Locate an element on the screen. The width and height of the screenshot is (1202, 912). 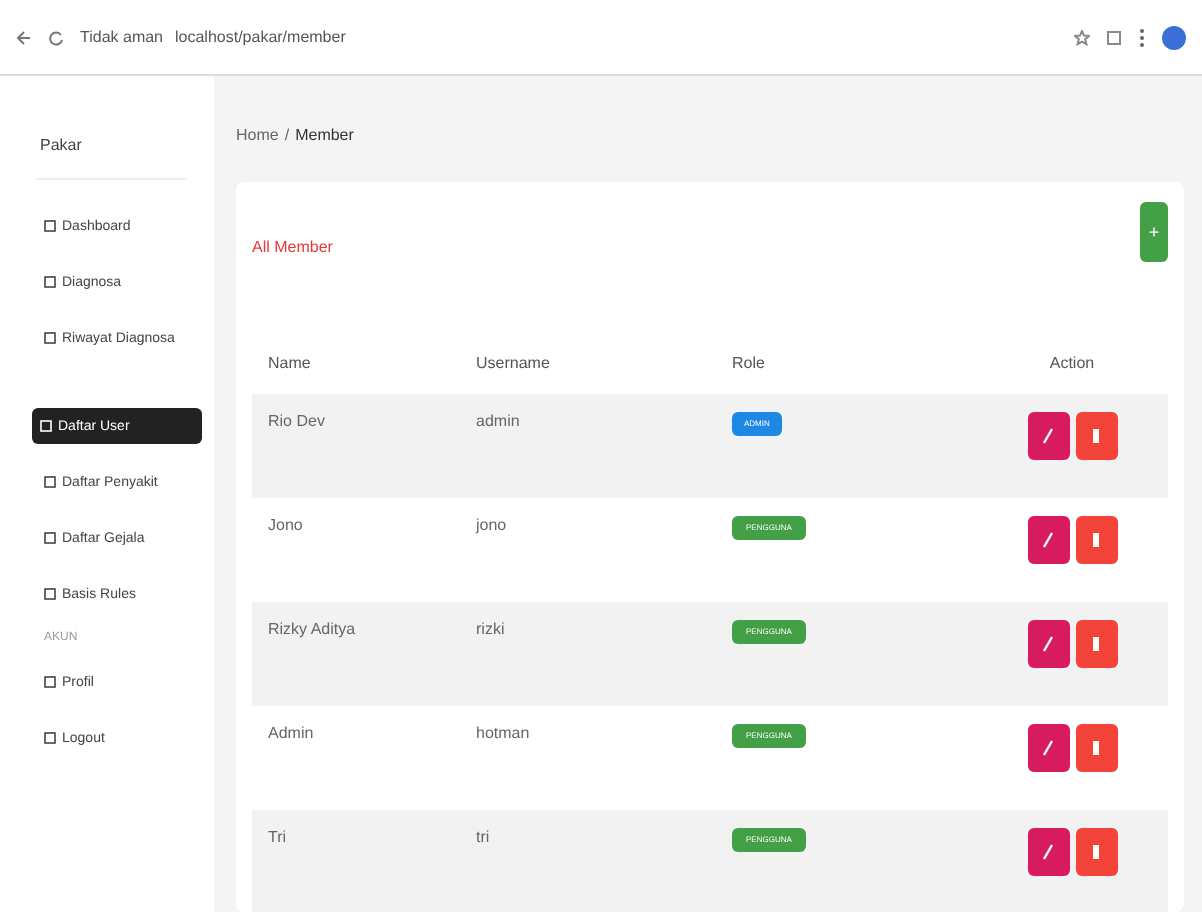
url-text: localhost/pakar/member is located at coordinates (260, 37).